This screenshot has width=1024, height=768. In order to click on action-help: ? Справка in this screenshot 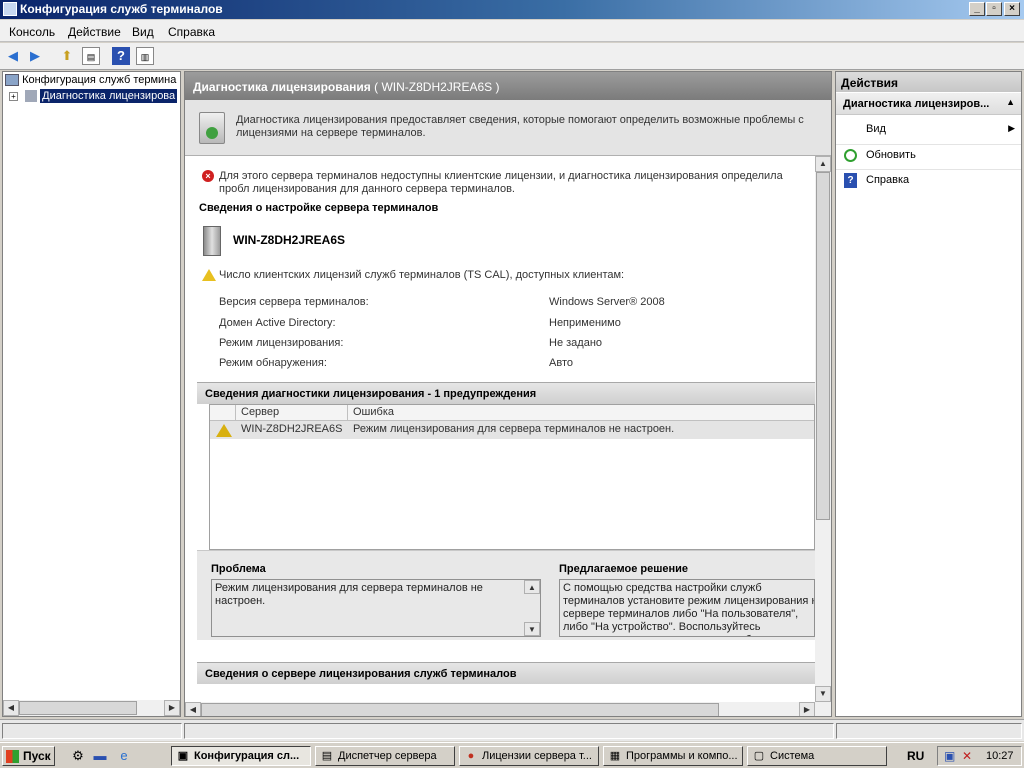, I will do `click(928, 180)`.